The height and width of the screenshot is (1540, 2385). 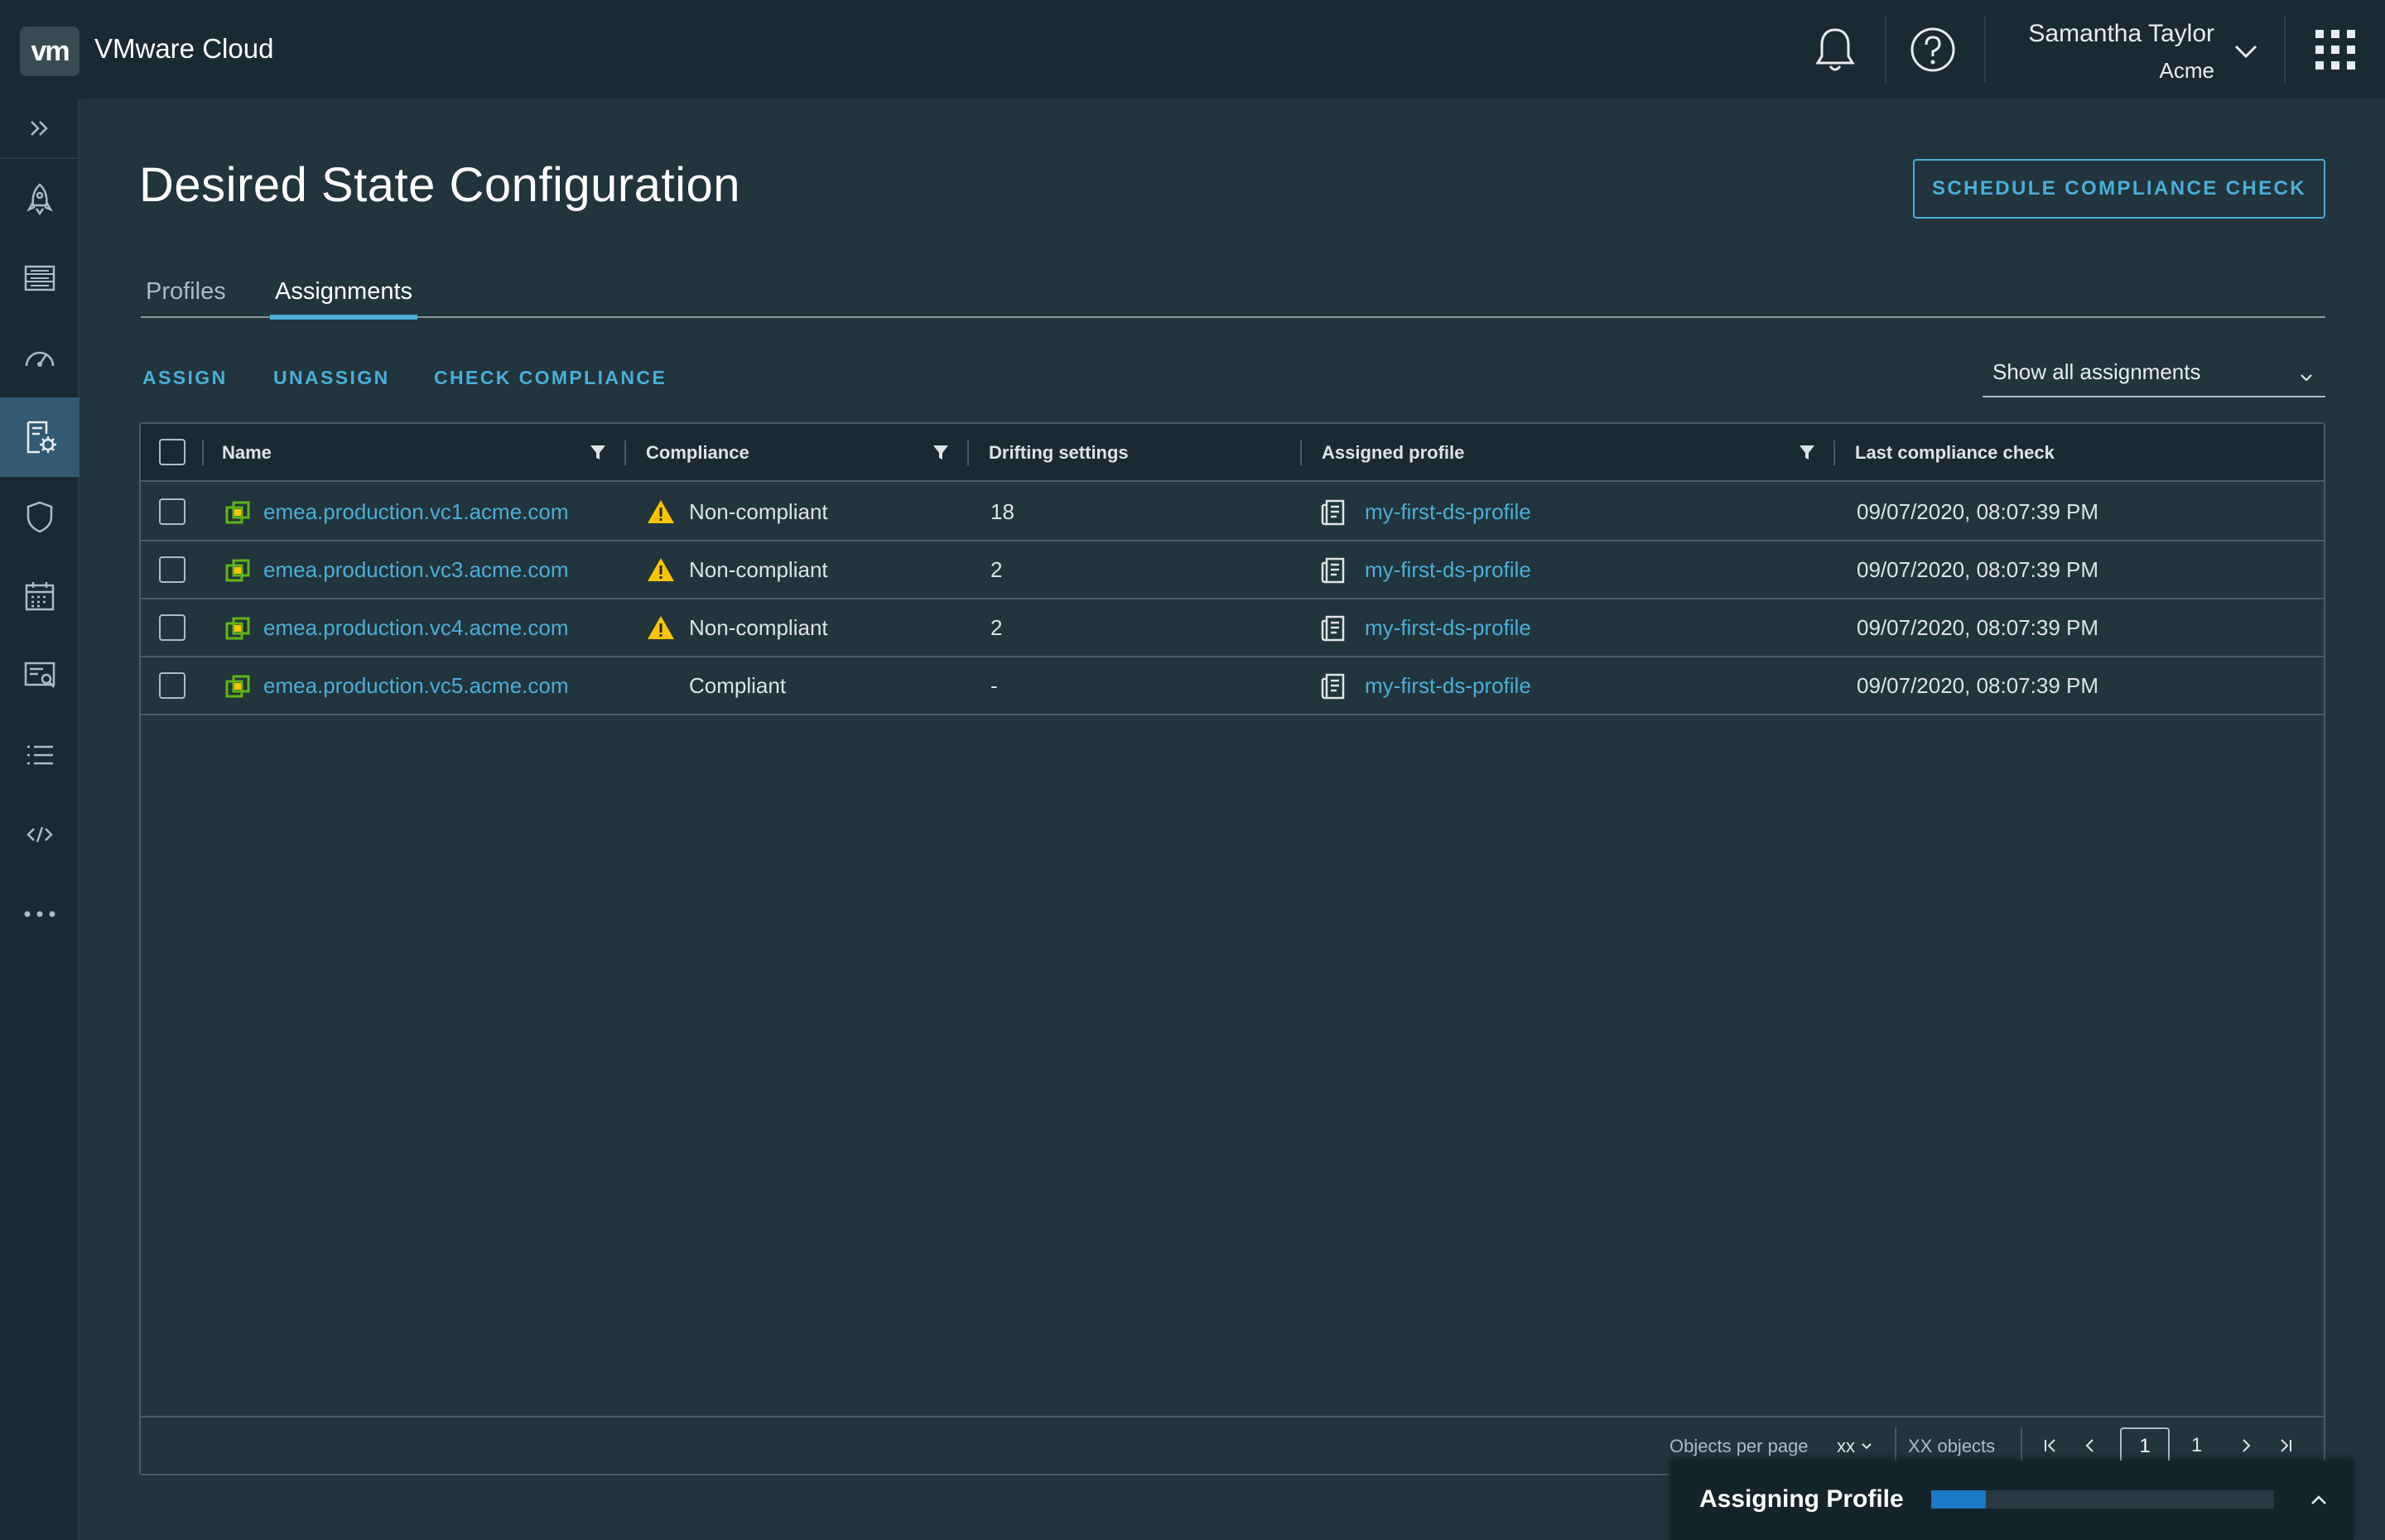 What do you see at coordinates (738, 686) in the screenshot?
I see `row-compliance: Compliant` at bounding box center [738, 686].